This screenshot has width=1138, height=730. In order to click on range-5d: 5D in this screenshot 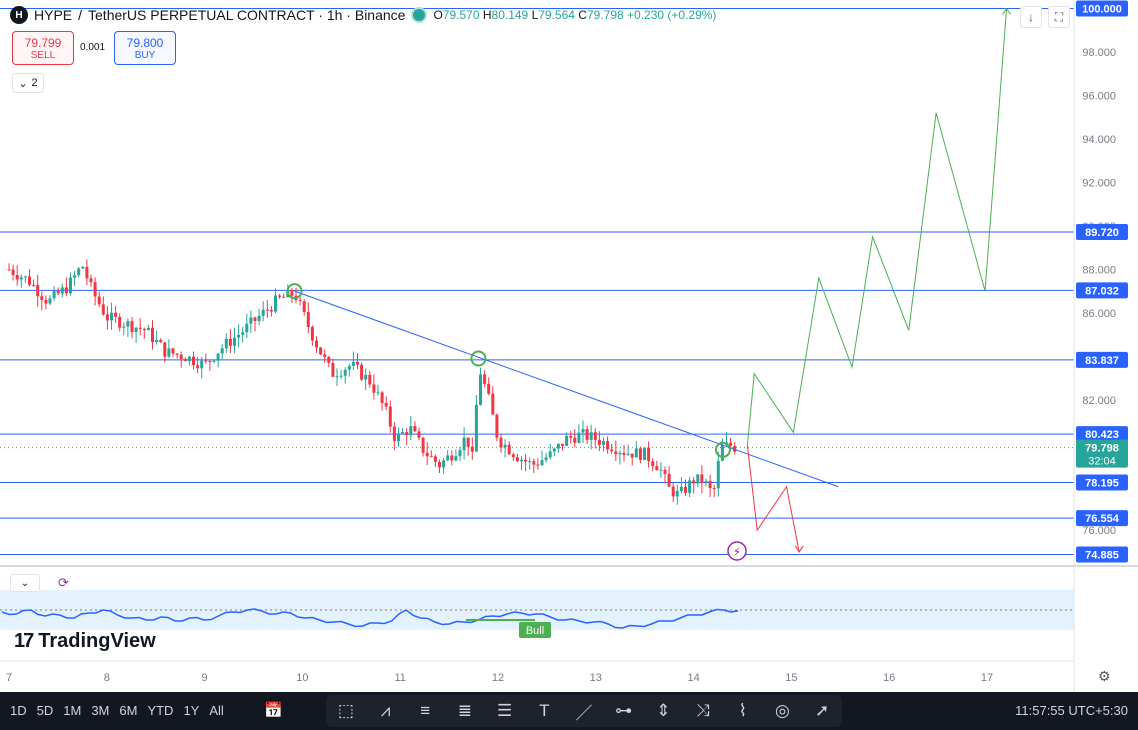, I will do `click(45, 710)`.